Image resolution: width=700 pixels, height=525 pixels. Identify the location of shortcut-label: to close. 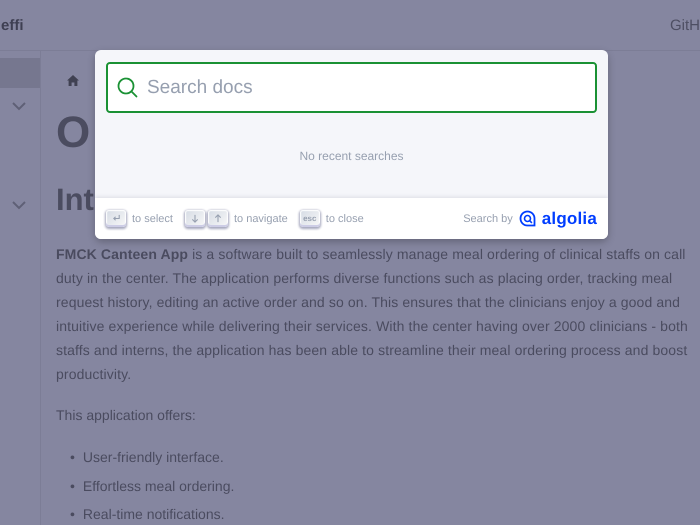
(345, 218).